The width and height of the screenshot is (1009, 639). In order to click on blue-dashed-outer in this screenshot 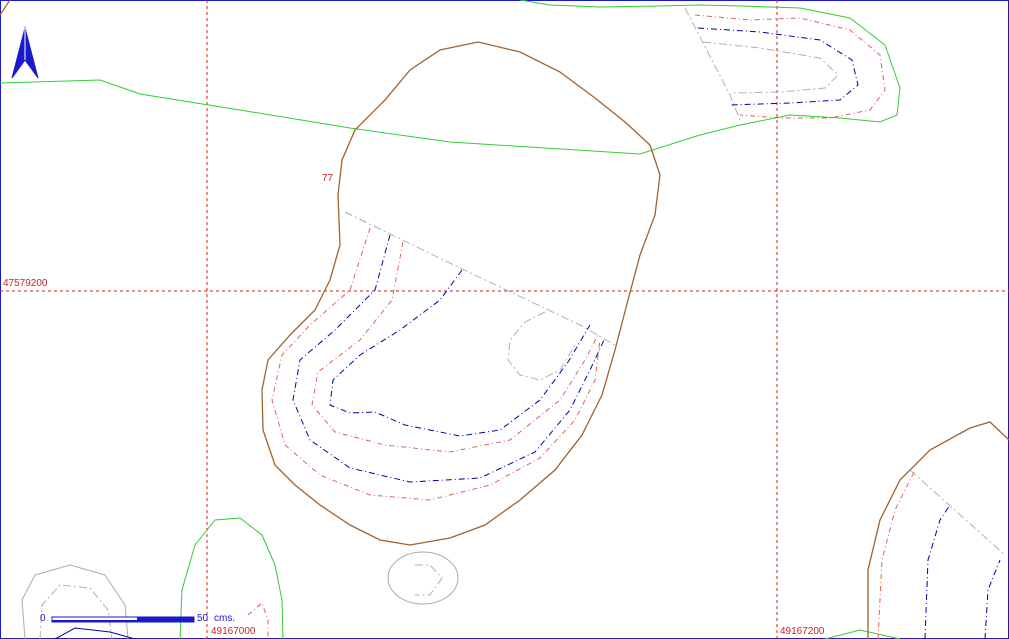, I will do `click(449, 358)`.